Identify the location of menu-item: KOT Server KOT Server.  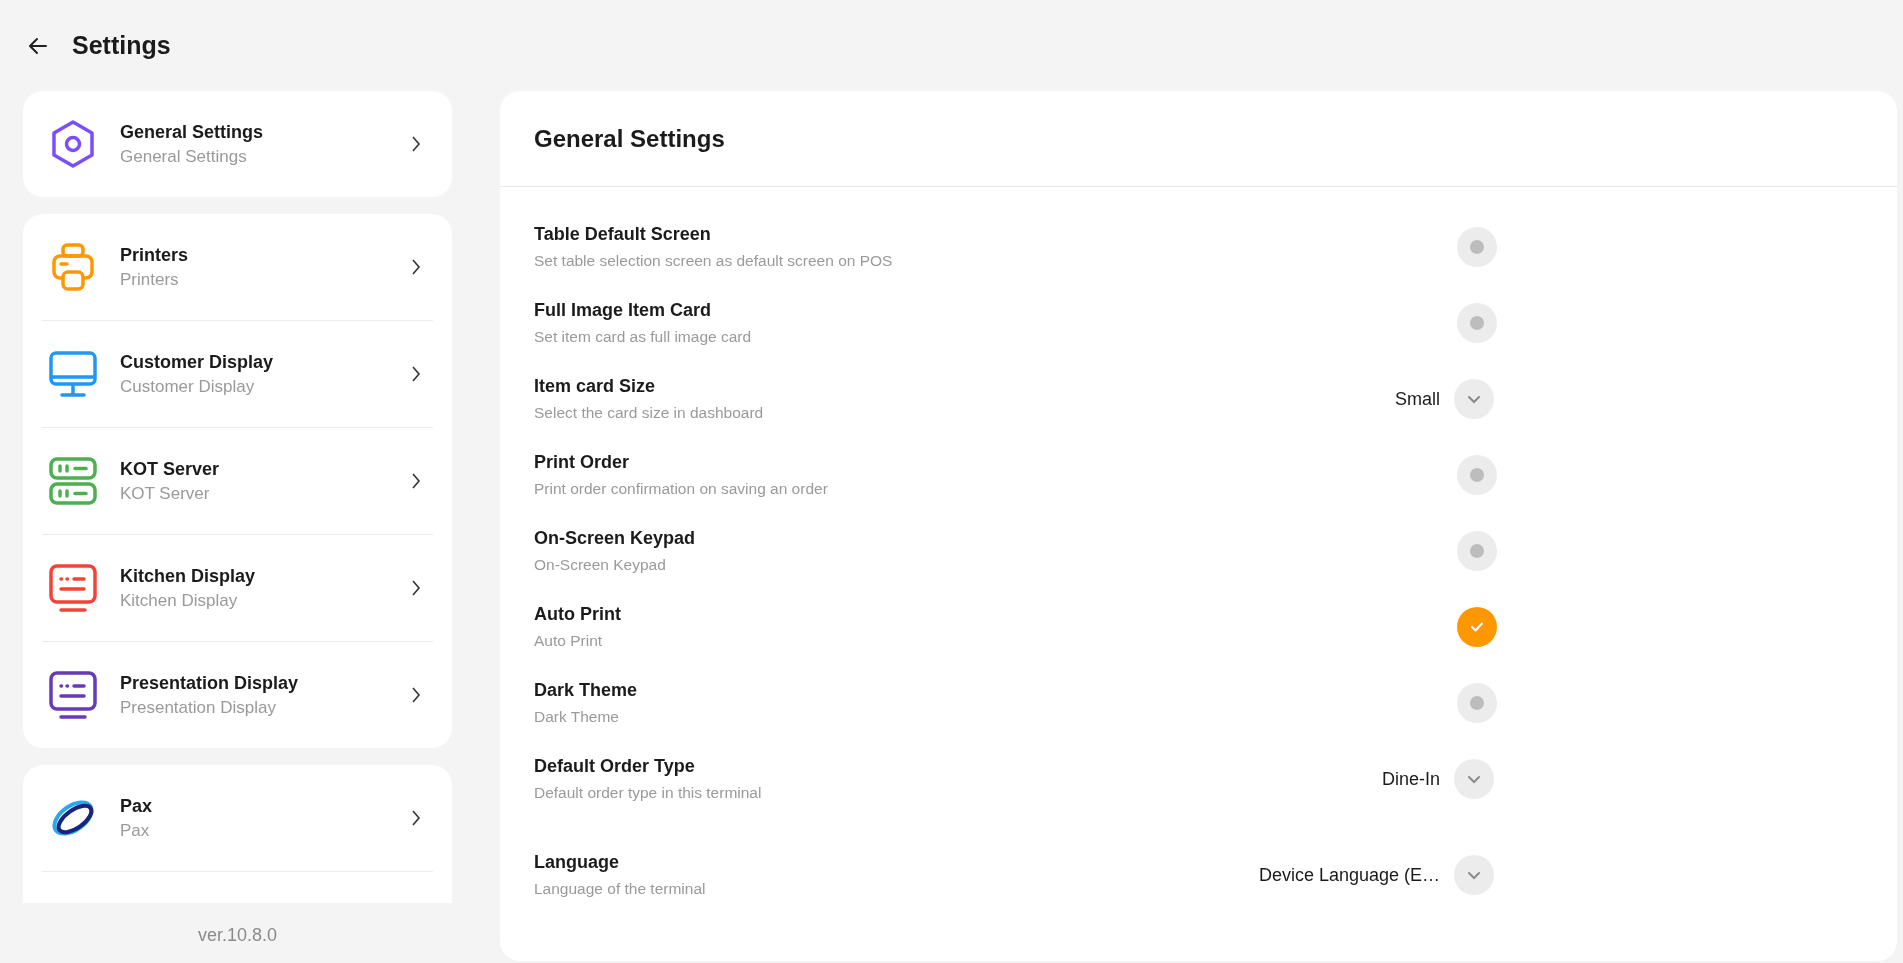
(237, 481).